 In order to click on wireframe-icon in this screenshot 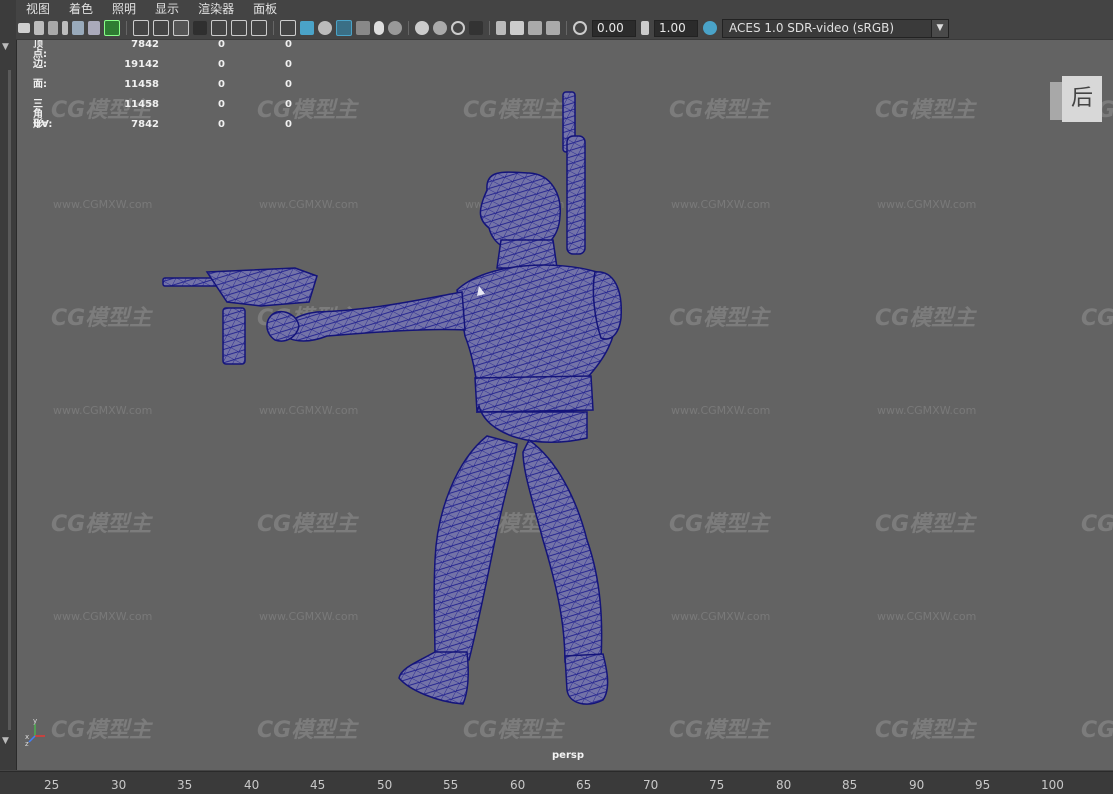, I will do `click(288, 28)`.